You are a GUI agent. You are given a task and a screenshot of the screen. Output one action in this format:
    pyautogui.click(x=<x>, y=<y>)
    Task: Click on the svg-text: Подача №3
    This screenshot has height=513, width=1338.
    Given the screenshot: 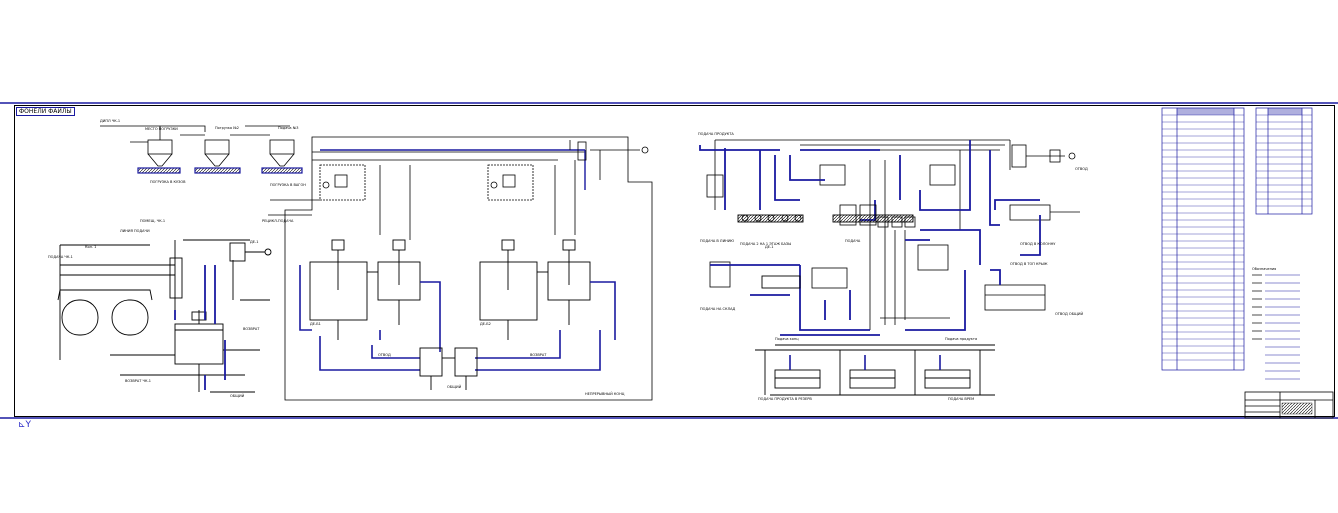 What is the action you would take?
    pyautogui.click(x=288, y=128)
    